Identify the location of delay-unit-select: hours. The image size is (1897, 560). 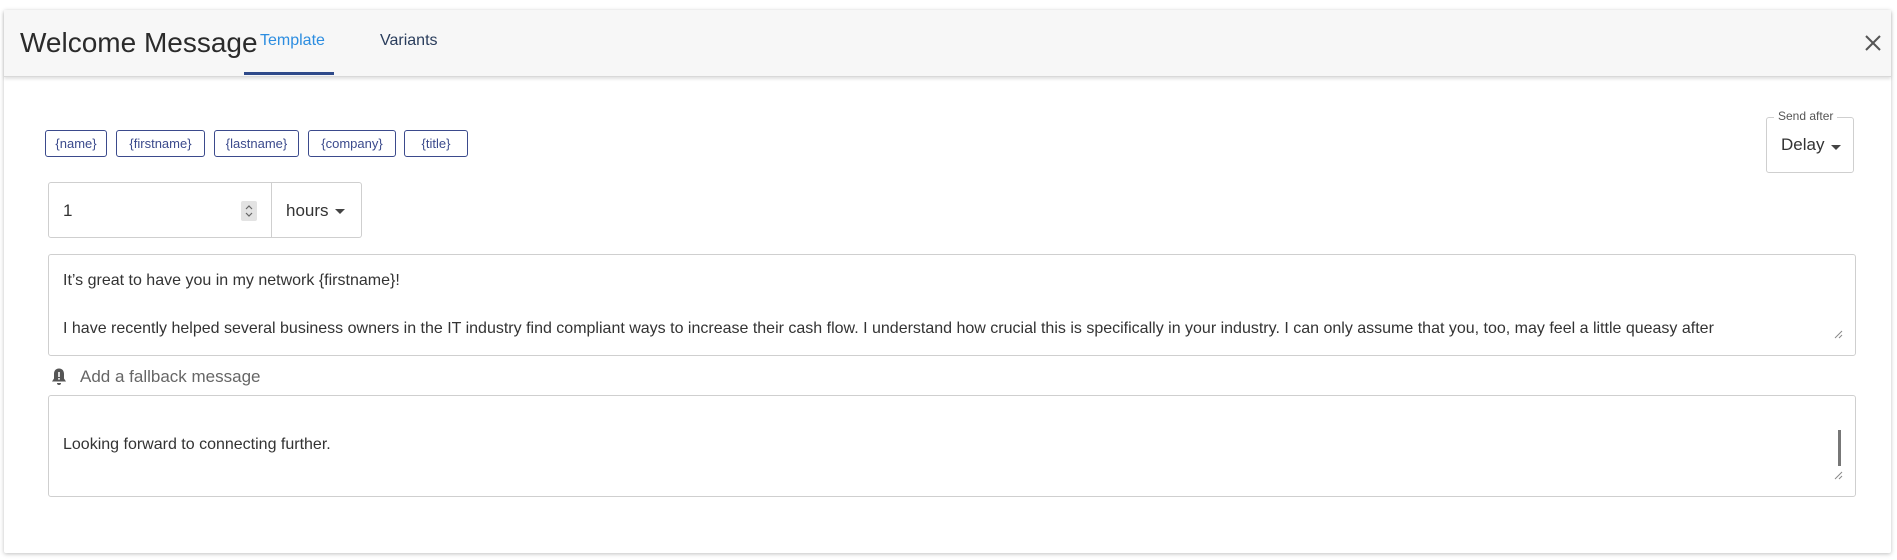
(317, 210).